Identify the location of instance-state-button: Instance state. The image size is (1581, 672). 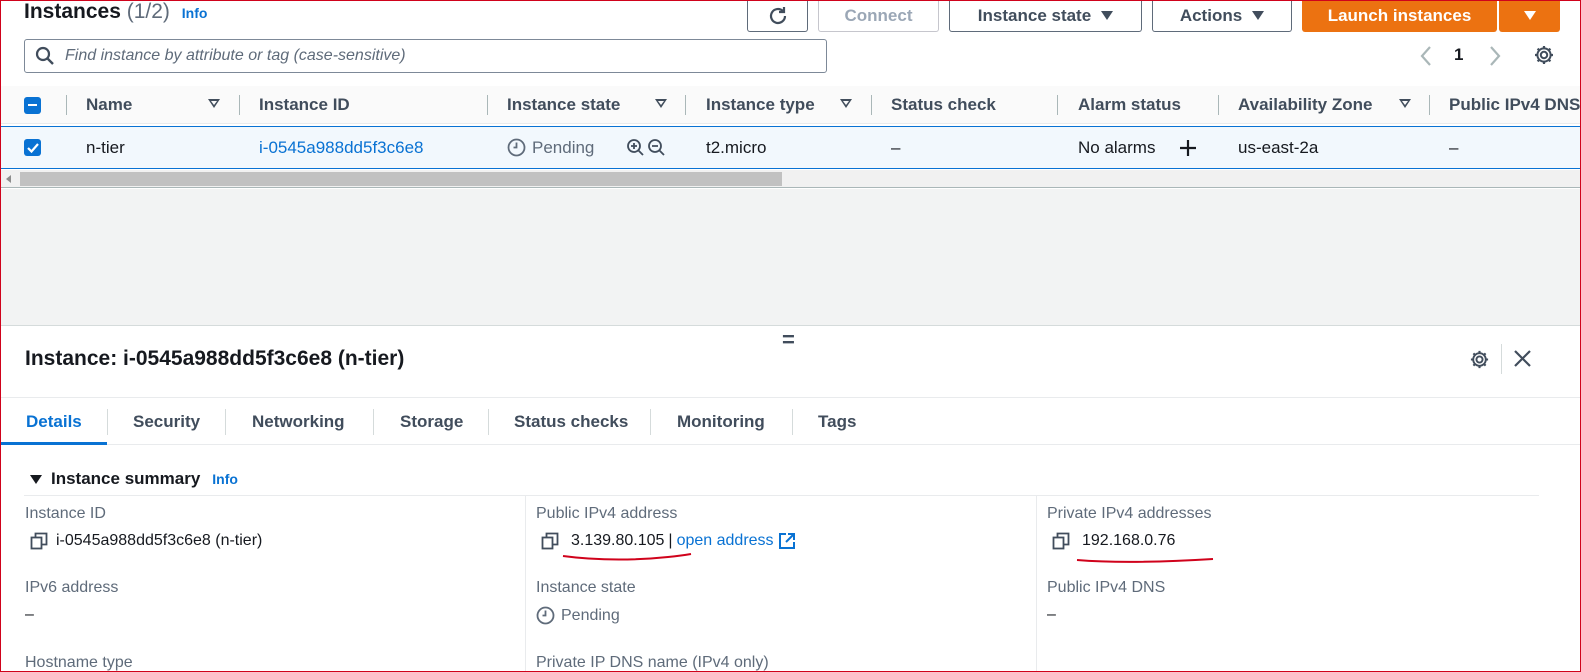
(1045, 16).